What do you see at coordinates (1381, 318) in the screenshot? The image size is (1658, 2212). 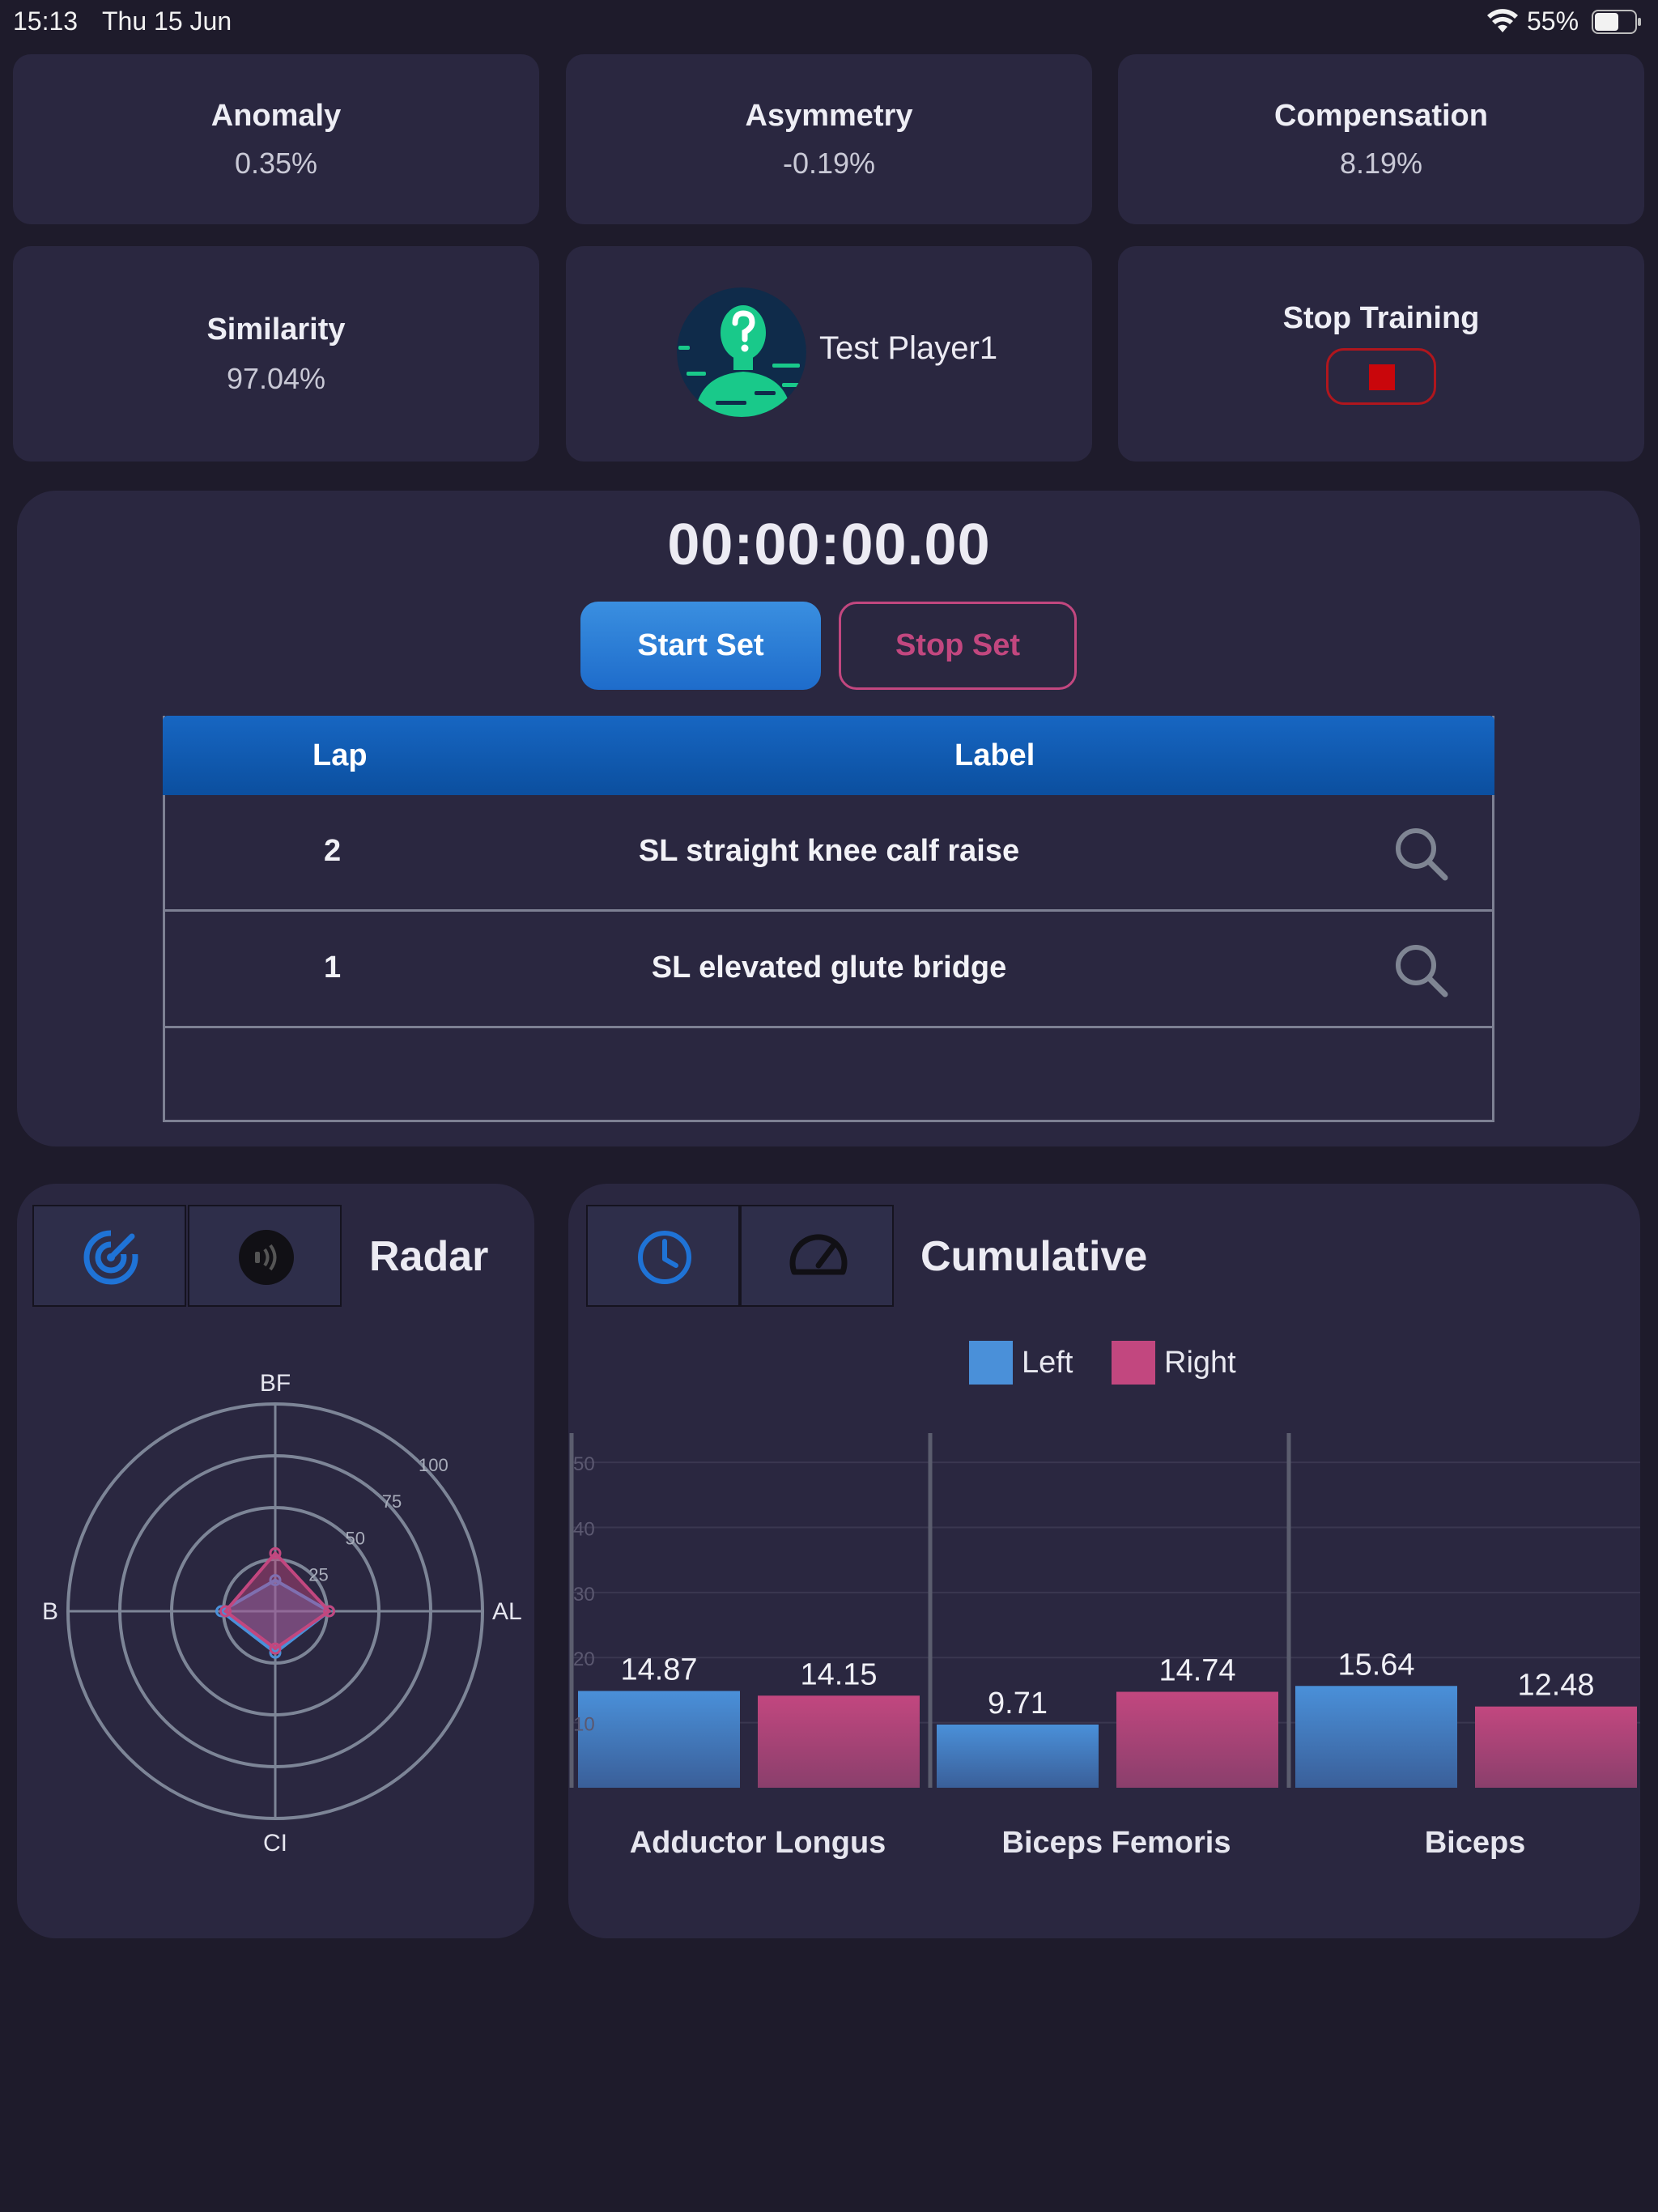 I see `stop-training-title: Stop Training` at bounding box center [1381, 318].